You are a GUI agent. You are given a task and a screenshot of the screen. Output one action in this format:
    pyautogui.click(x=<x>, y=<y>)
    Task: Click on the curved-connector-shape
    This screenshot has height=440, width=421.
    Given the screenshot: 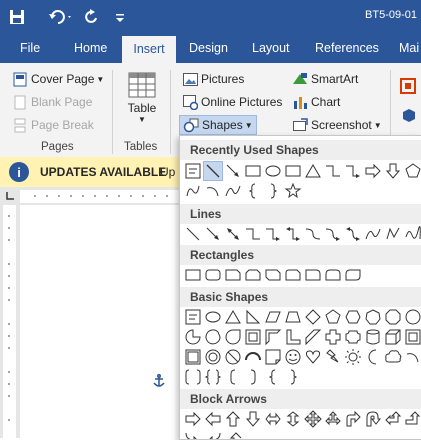 What is the action you would take?
    pyautogui.click(x=313, y=234)
    